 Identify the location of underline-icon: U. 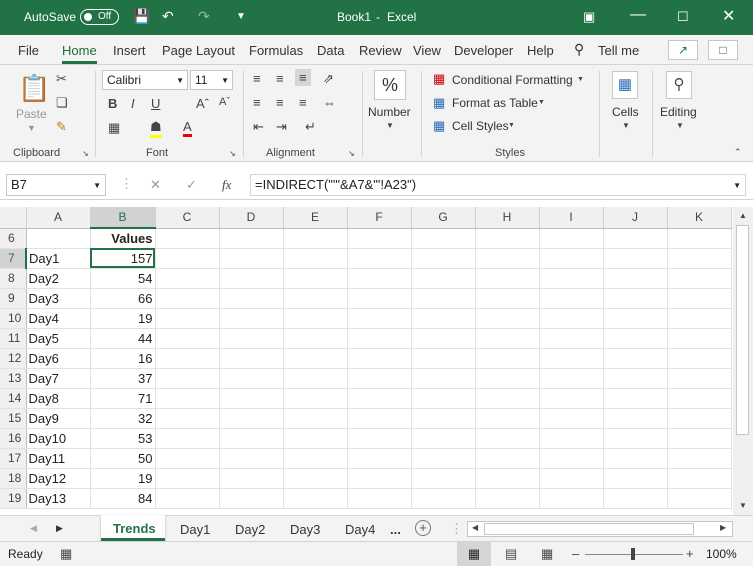
(155, 103).